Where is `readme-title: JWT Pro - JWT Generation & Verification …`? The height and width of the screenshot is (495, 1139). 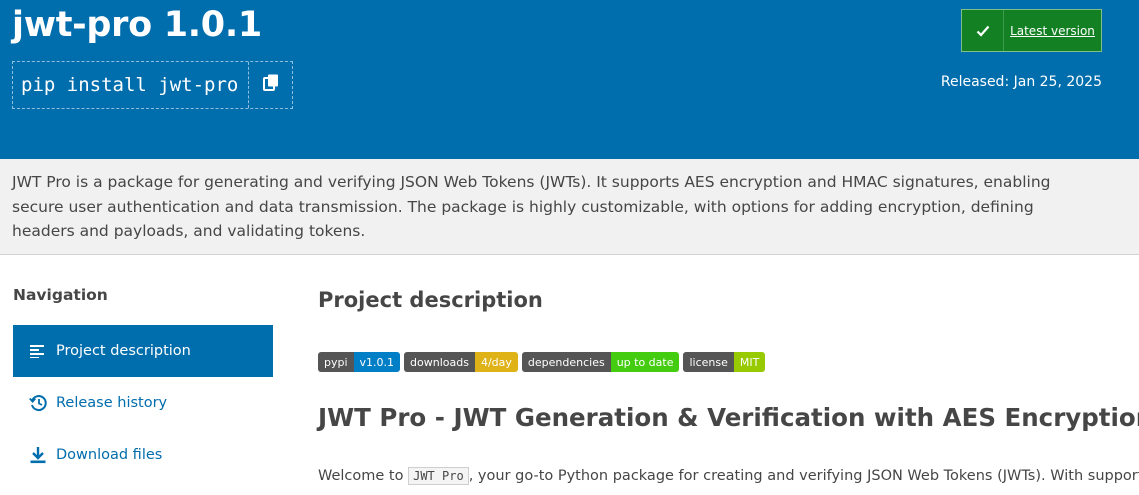 readme-title: JWT Pro - JWT Generation & Verification … is located at coordinates (728, 417).